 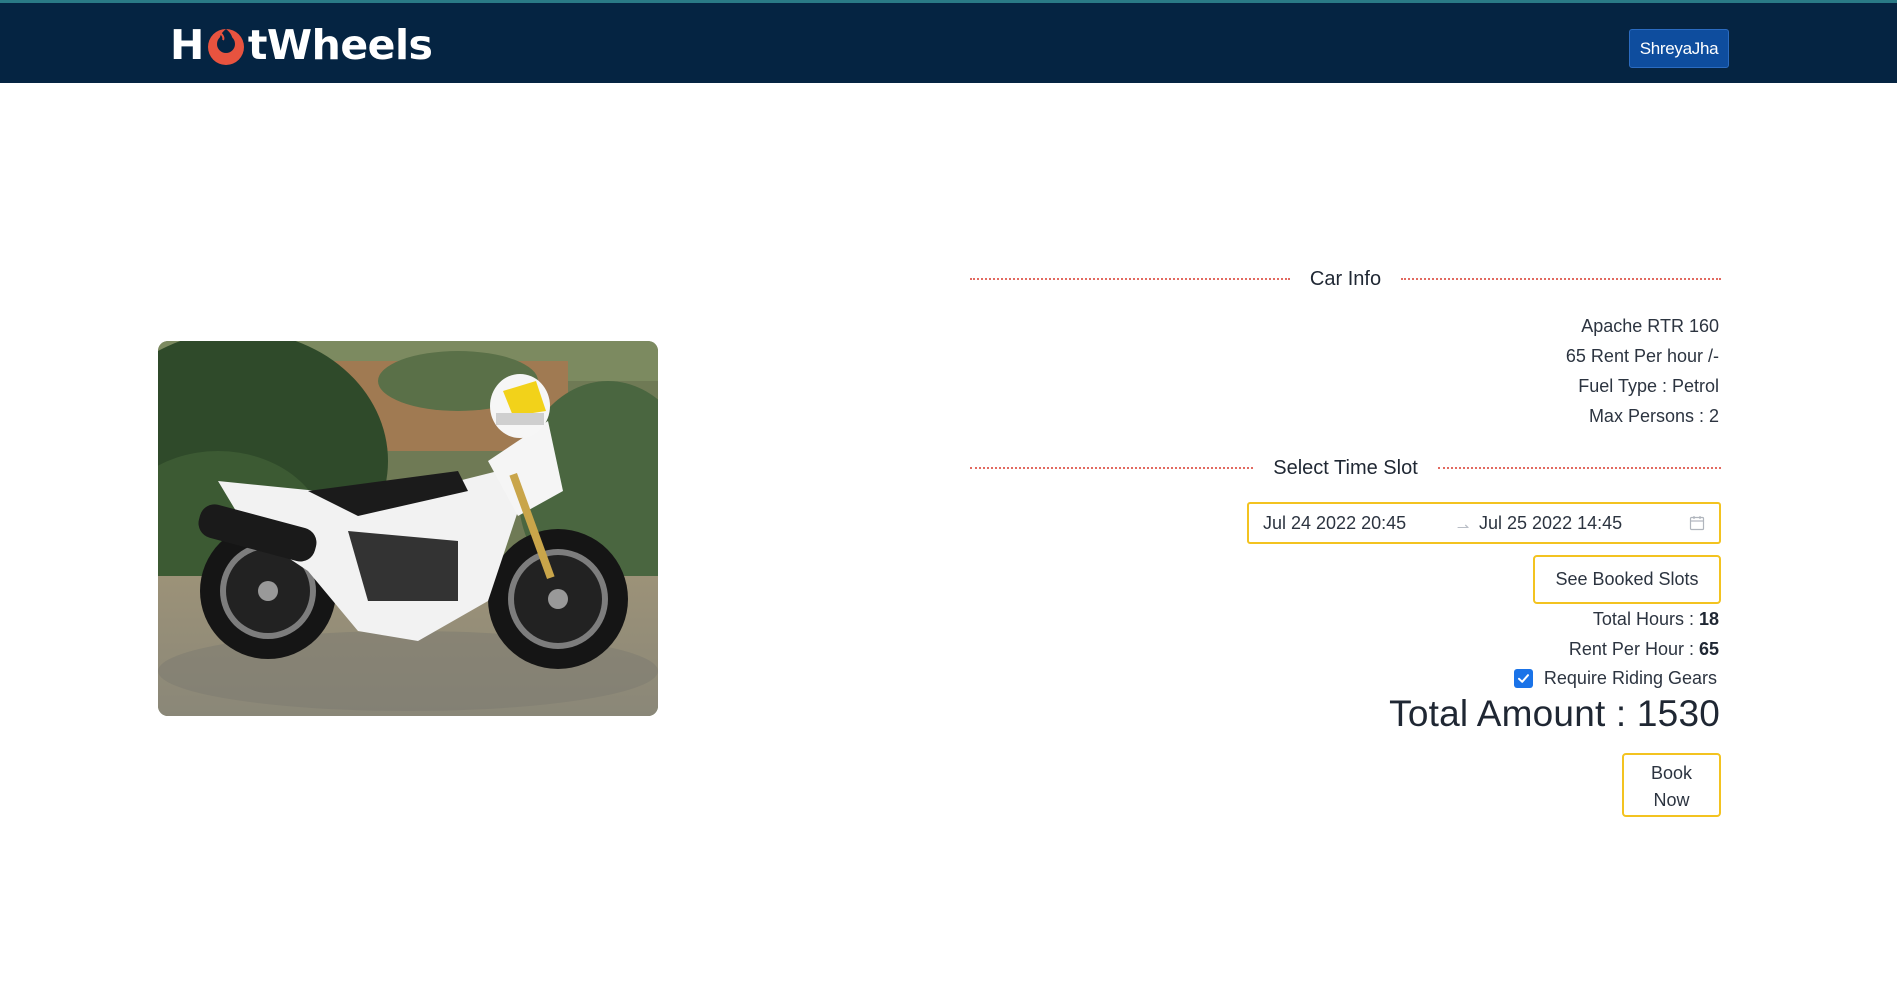 I want to click on time-slot-heading: Select Time Slot, so click(x=1345, y=467).